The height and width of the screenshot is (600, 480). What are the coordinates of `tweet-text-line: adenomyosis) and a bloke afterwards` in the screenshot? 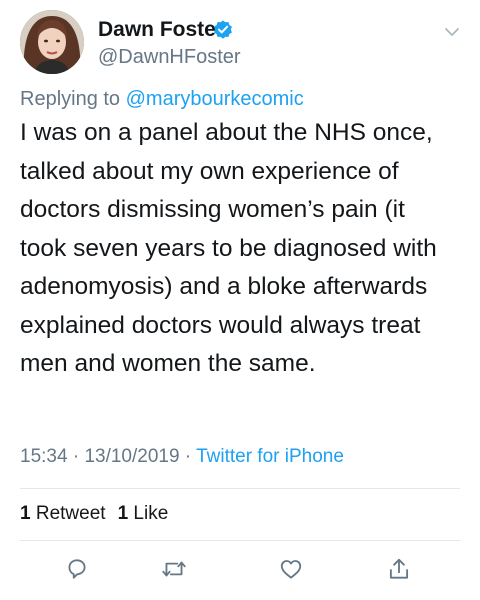 It's located at (224, 286).